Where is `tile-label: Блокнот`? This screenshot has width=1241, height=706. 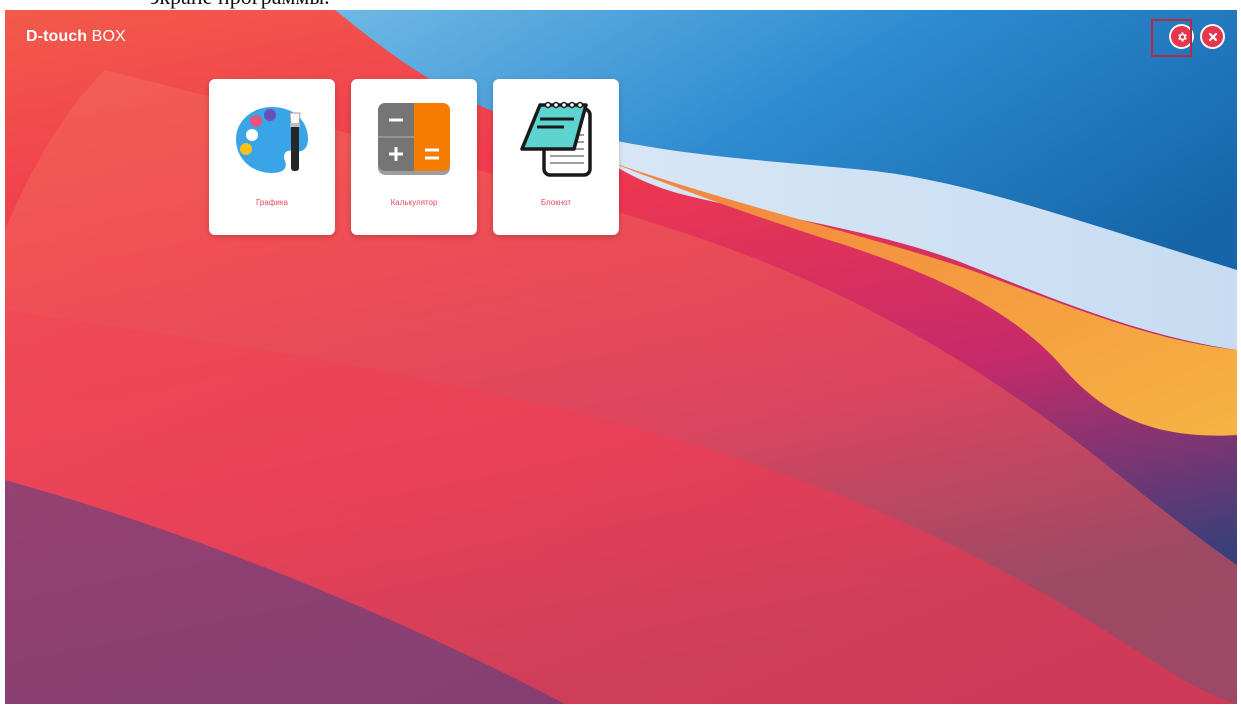 tile-label: Блокнот is located at coordinates (556, 202).